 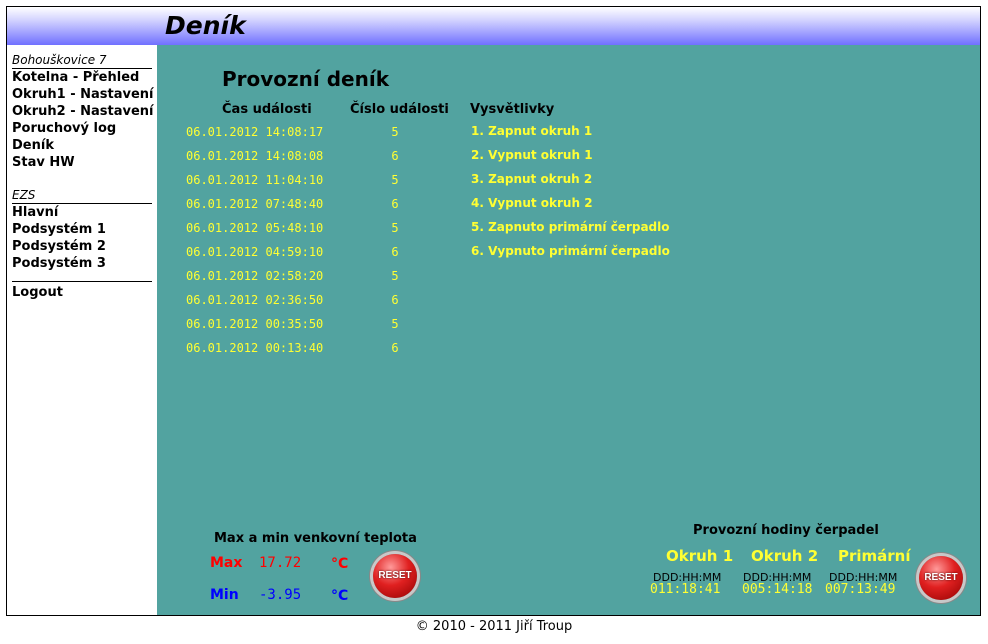 What do you see at coordinates (267, 109) in the screenshot?
I see `column-header-time: Čas události` at bounding box center [267, 109].